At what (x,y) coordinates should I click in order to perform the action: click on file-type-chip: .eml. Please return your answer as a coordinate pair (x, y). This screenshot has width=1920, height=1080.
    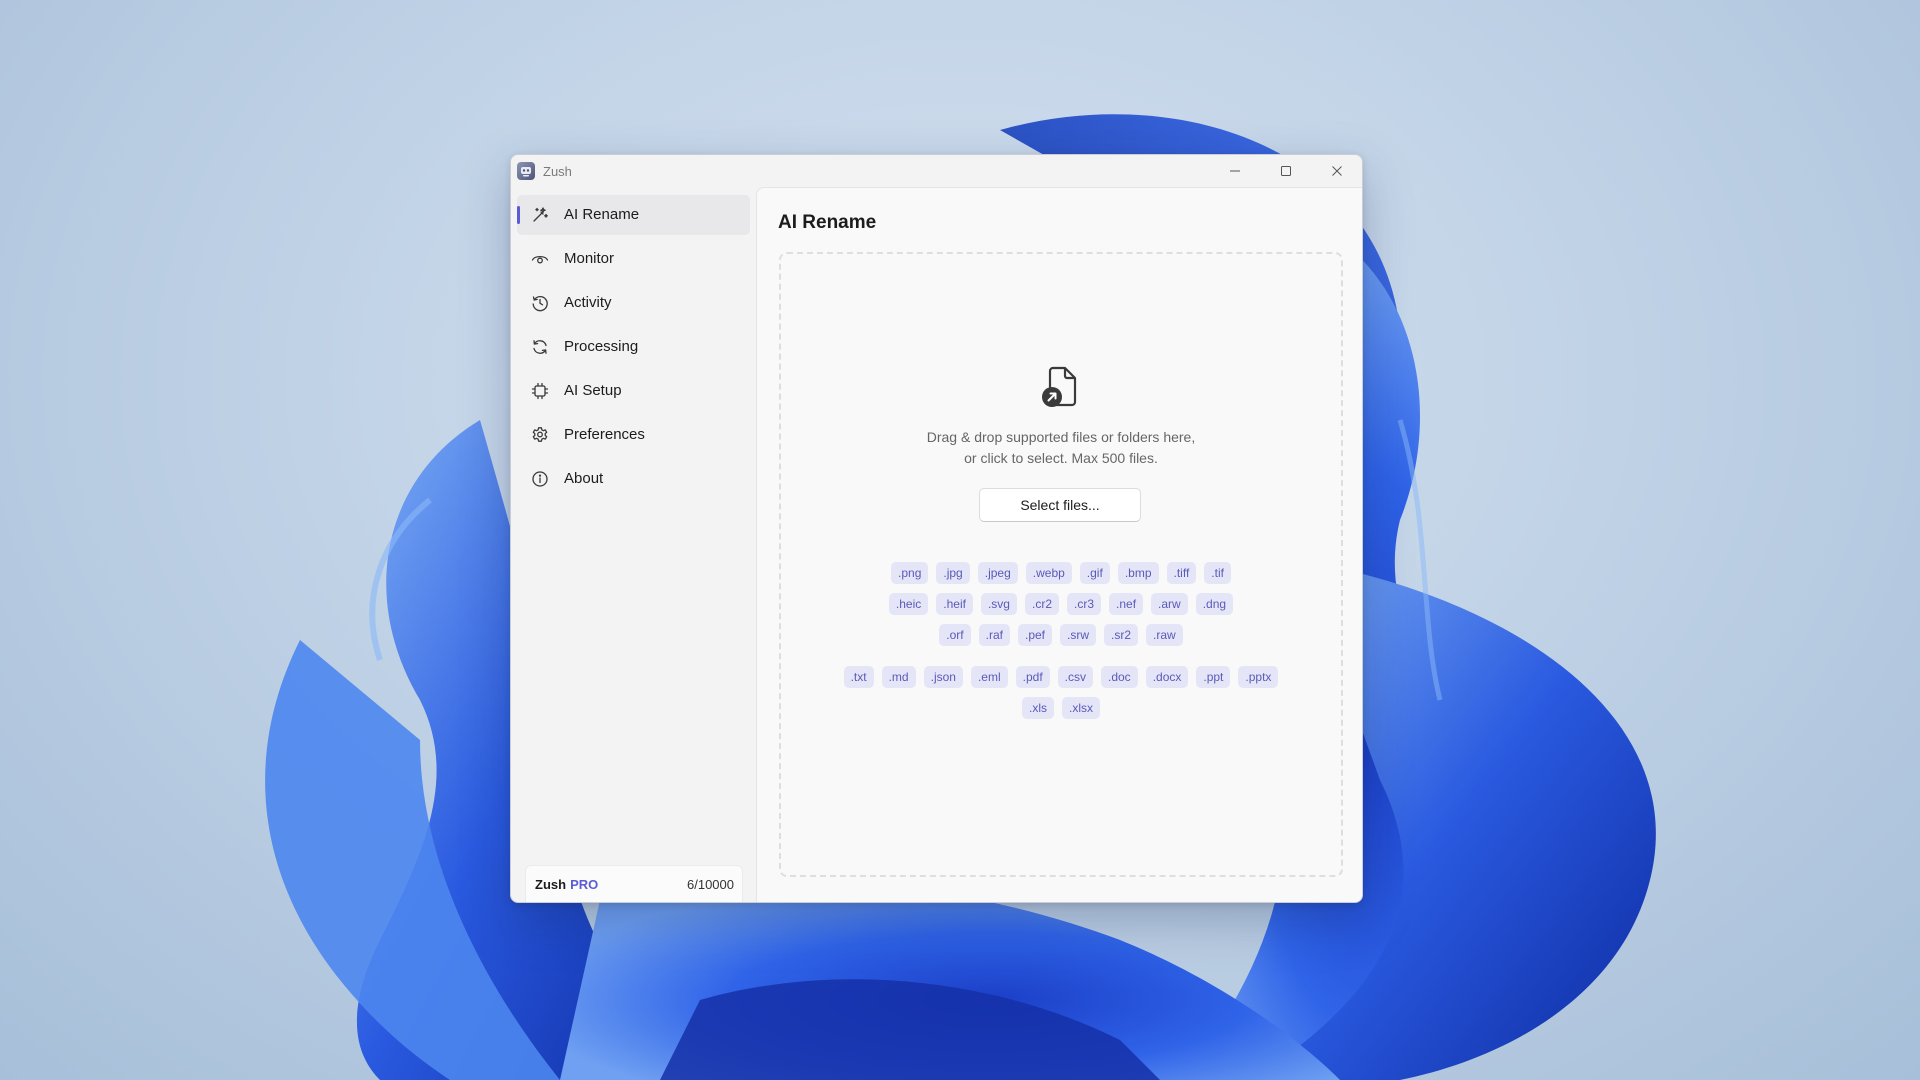
    Looking at the image, I should click on (989, 677).